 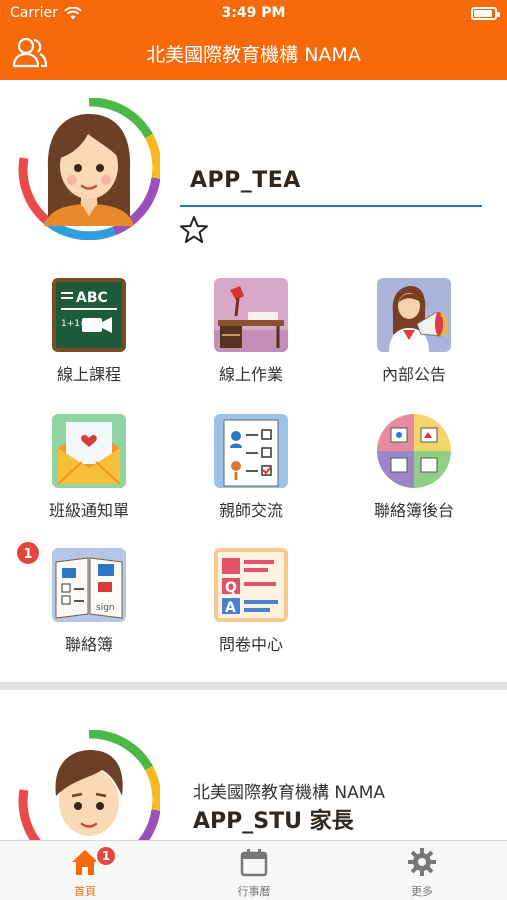 I want to click on gear-icon, so click(x=422, y=862).